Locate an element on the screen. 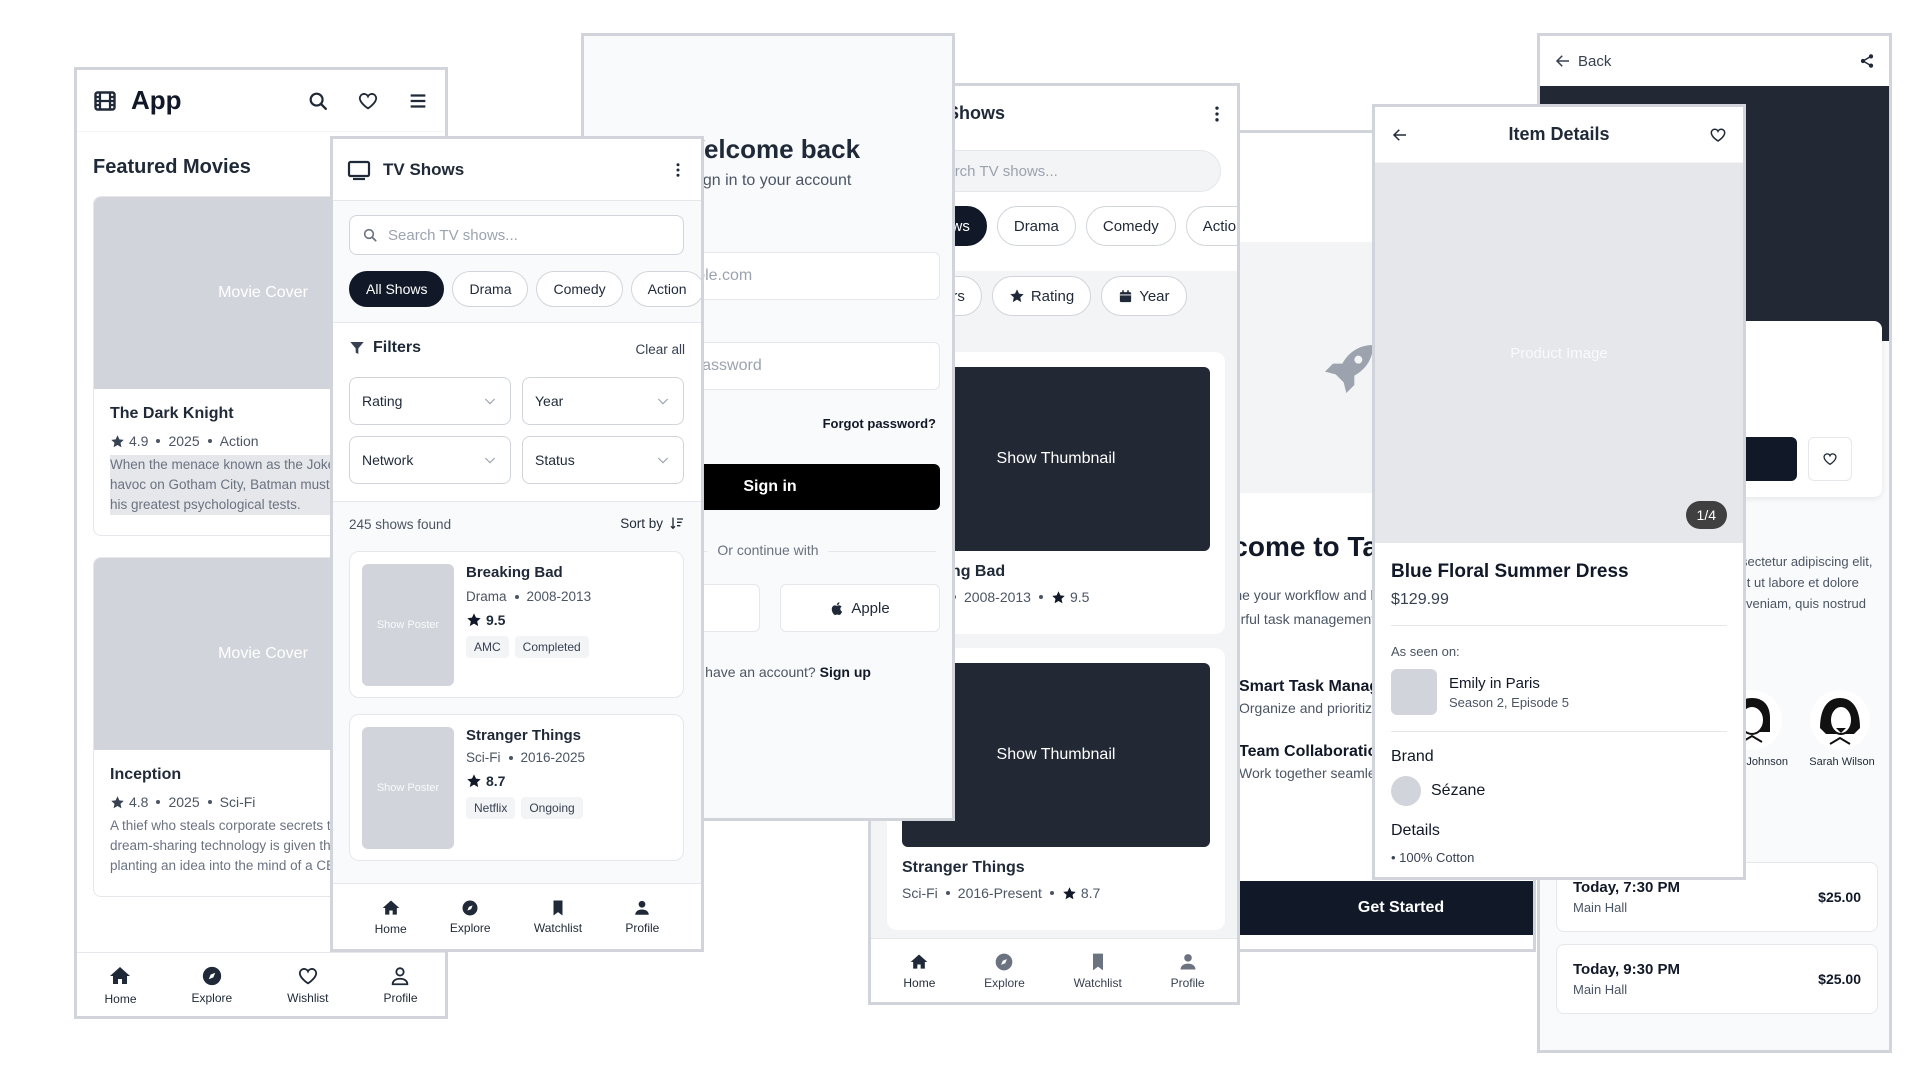 The width and height of the screenshot is (1920, 1080). arrow-left-icon is located at coordinates (1400, 135).